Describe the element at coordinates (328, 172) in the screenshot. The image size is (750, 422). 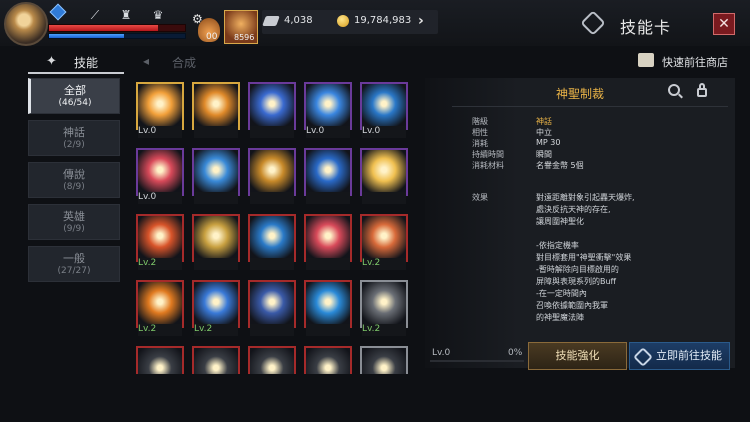
I see `blue-bible-icon` at that location.